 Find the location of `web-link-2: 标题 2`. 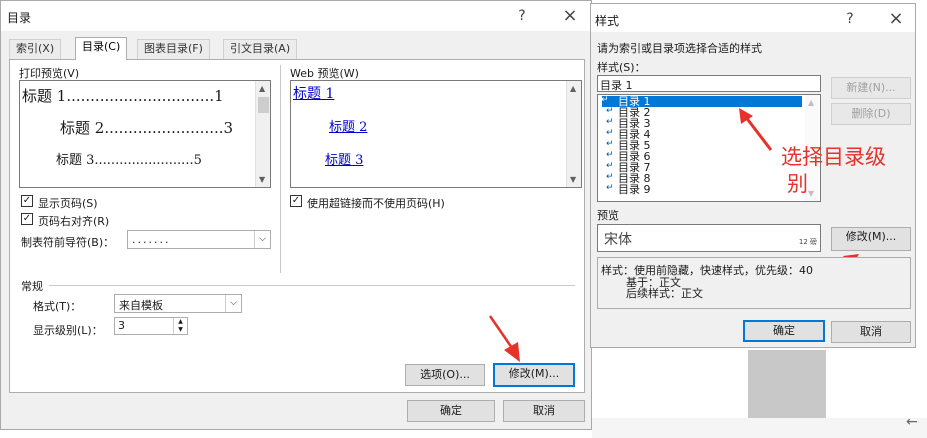

web-link-2: 标题 2 is located at coordinates (348, 125).